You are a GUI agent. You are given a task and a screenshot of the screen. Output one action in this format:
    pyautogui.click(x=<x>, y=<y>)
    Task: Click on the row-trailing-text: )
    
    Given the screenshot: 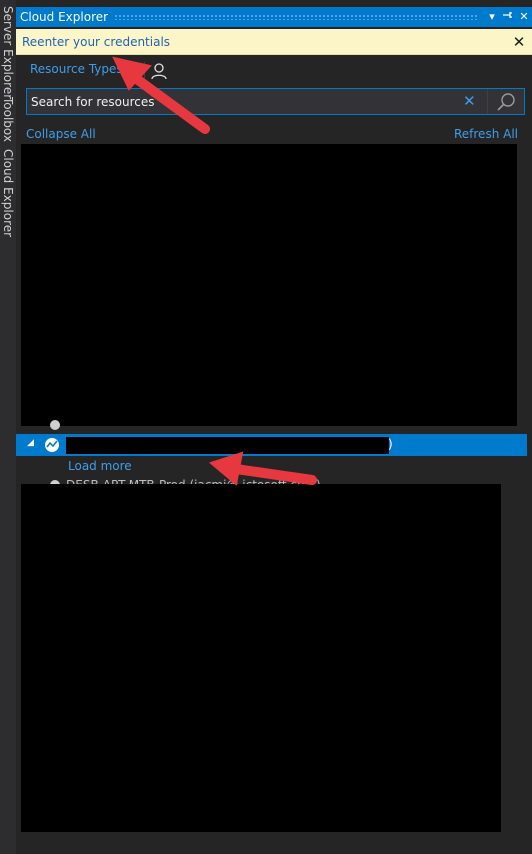 What is the action you would take?
    pyautogui.click(x=390, y=444)
    